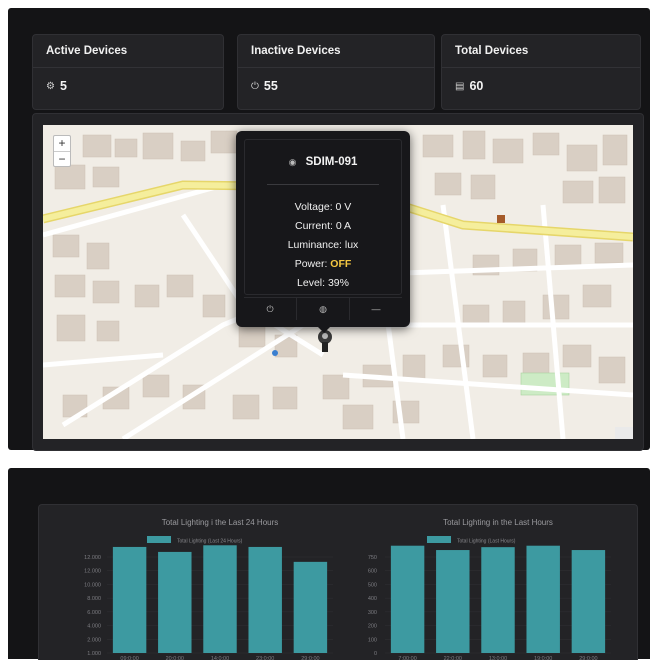 The image size is (658, 665). What do you see at coordinates (498, 522) in the screenshot?
I see `chart-title: Total Lighting in the Last Hours` at bounding box center [498, 522].